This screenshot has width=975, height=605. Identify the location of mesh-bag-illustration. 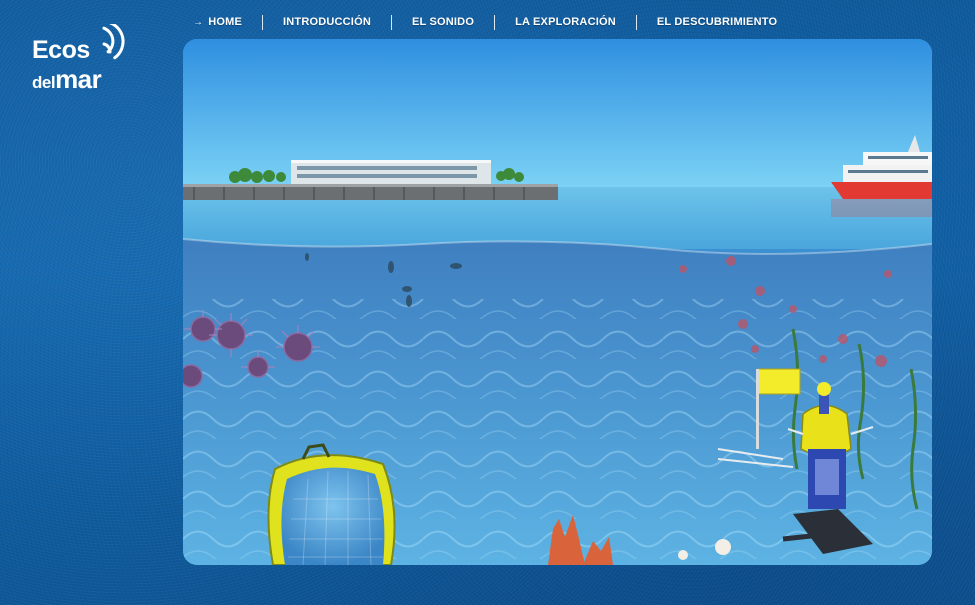
(331, 504).